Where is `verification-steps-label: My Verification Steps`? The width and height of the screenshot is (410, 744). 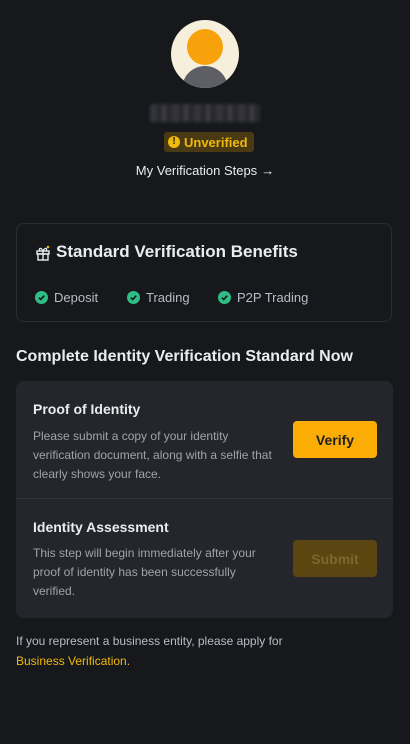 verification-steps-label: My Verification Steps is located at coordinates (196, 170).